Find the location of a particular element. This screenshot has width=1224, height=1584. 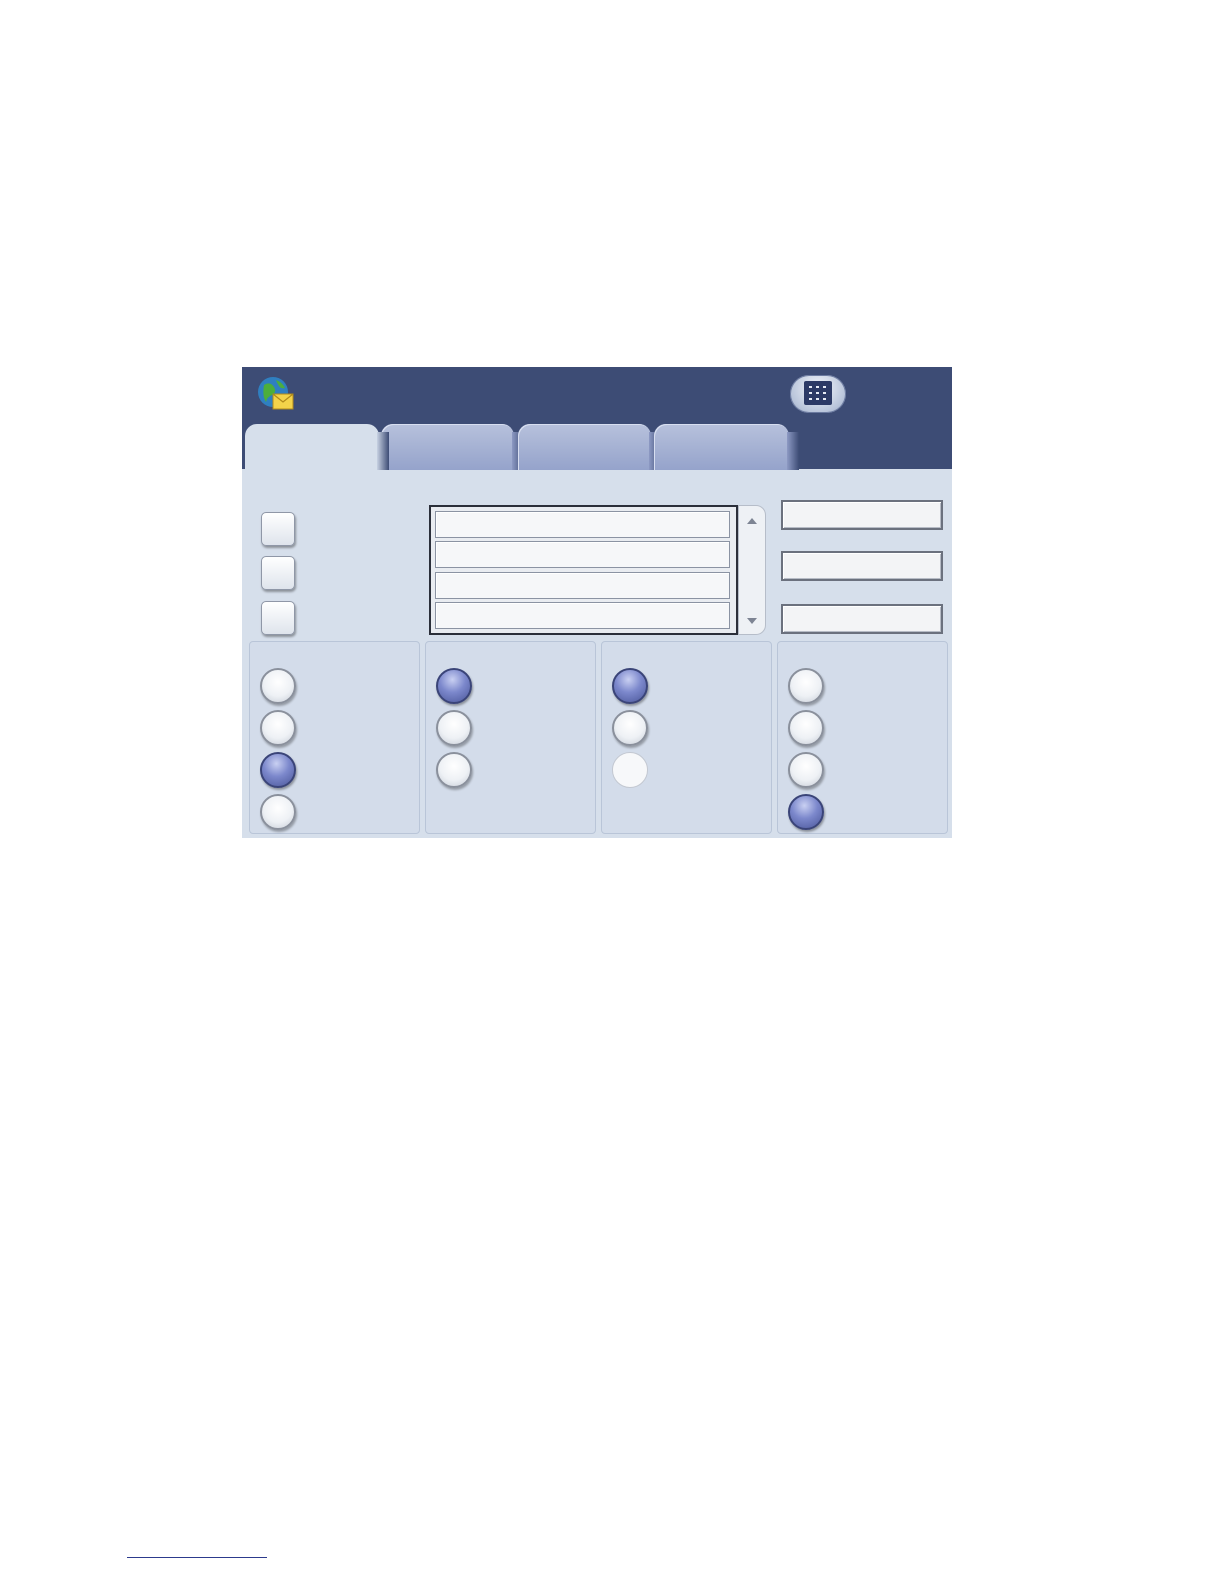

list-scrollbar is located at coordinates (752, 570).